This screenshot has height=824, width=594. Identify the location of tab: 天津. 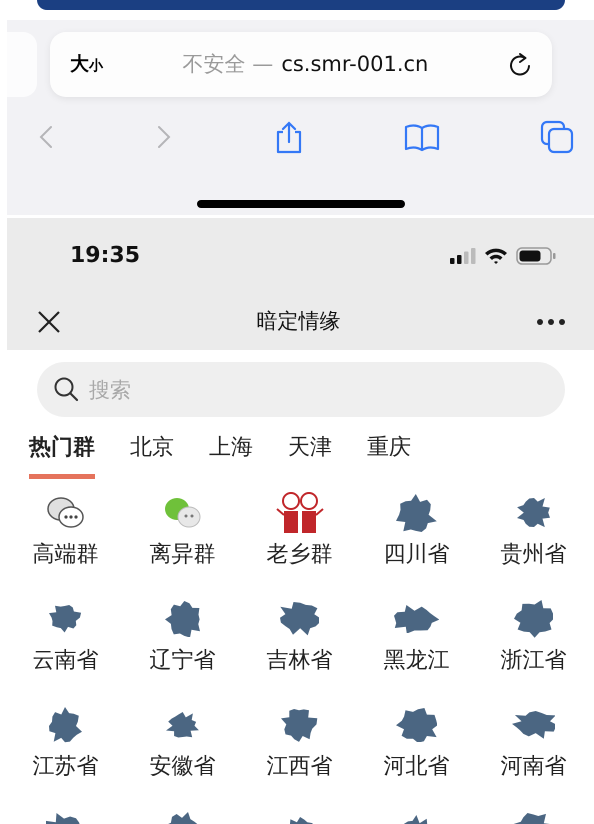
(310, 454).